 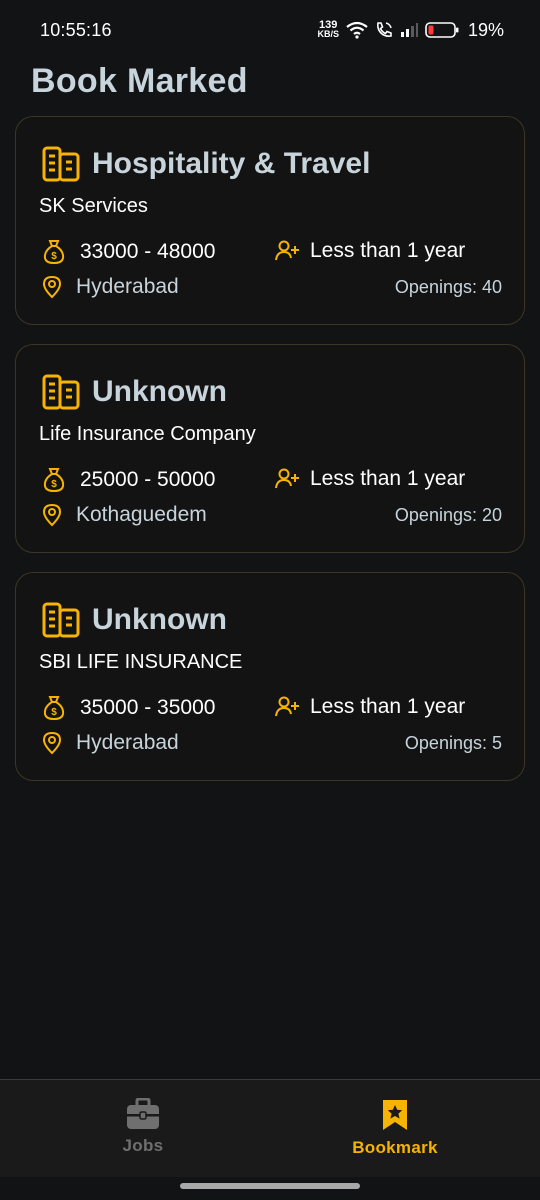 I want to click on status-bar: 10:55:16 139 KB/S 19%, so click(x=270, y=30).